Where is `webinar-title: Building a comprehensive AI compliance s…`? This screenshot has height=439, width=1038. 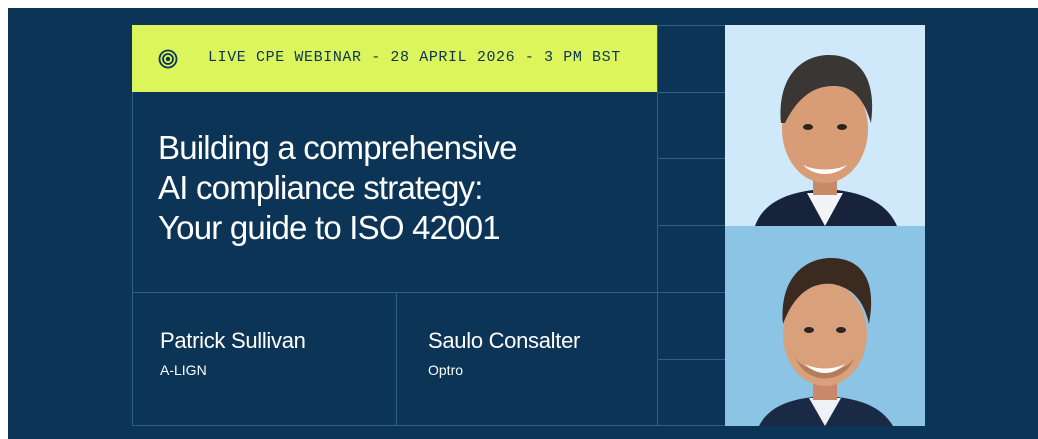
webinar-title: Building a comprehensive AI compliance s… is located at coordinates (398, 188).